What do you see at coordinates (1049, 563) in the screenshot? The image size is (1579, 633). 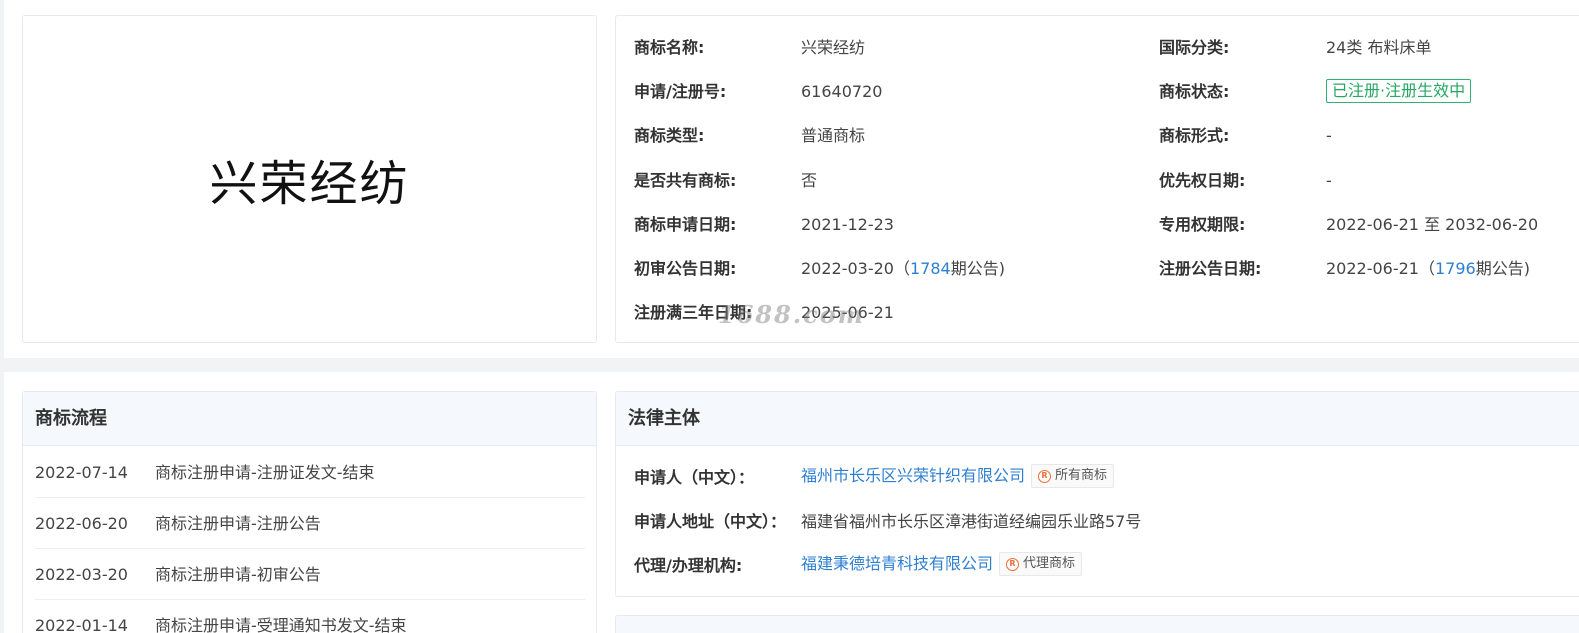 I see `agent-trademarks-label: 代理商标` at bounding box center [1049, 563].